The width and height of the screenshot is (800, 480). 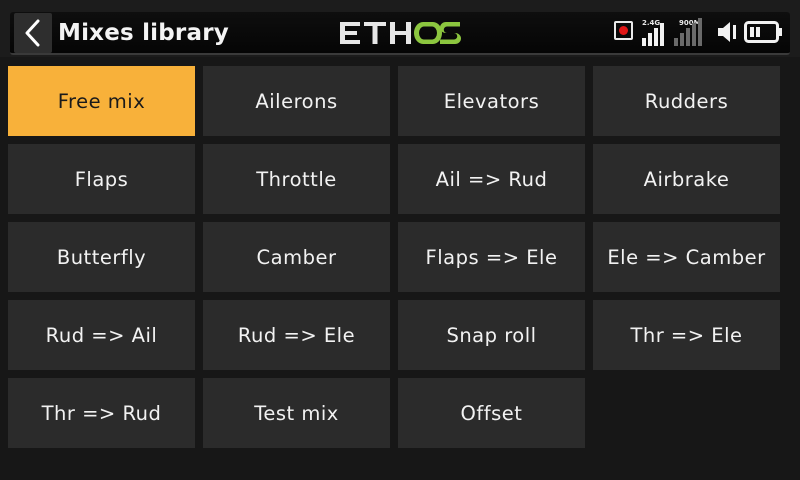 What do you see at coordinates (143, 33) in the screenshot?
I see `page-title: Mixes library` at bounding box center [143, 33].